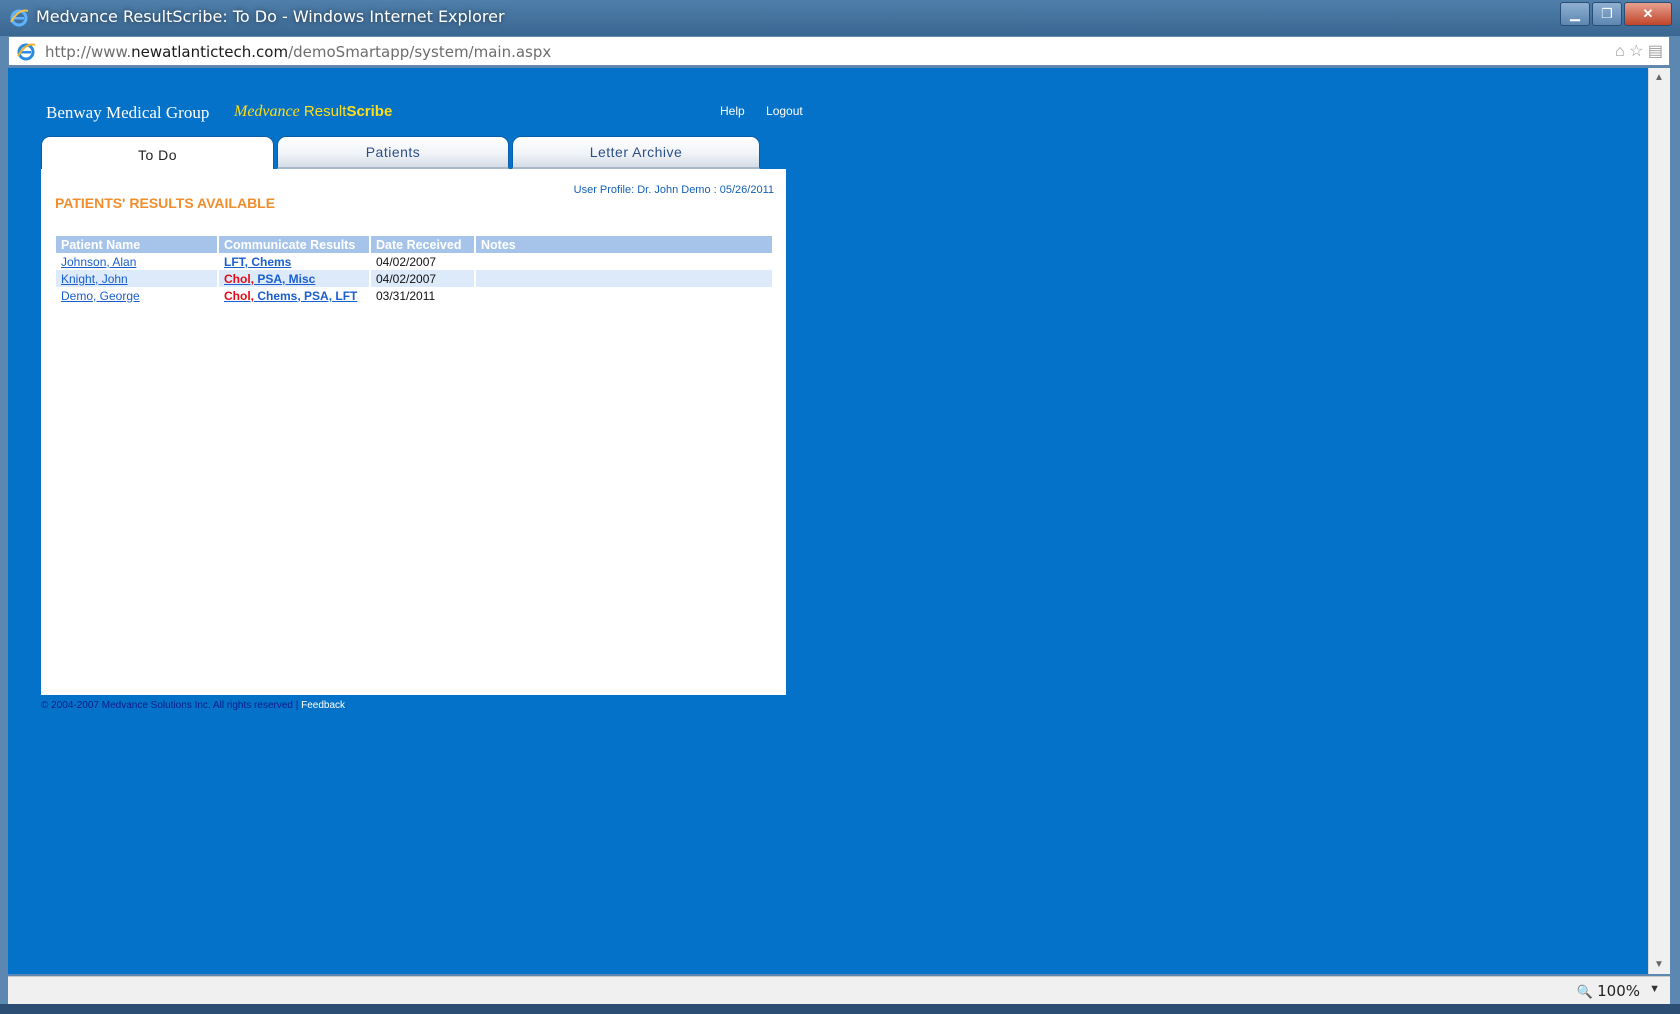 The image size is (1680, 1014). I want to click on zoom-icon: 🔍, so click(1585, 992).